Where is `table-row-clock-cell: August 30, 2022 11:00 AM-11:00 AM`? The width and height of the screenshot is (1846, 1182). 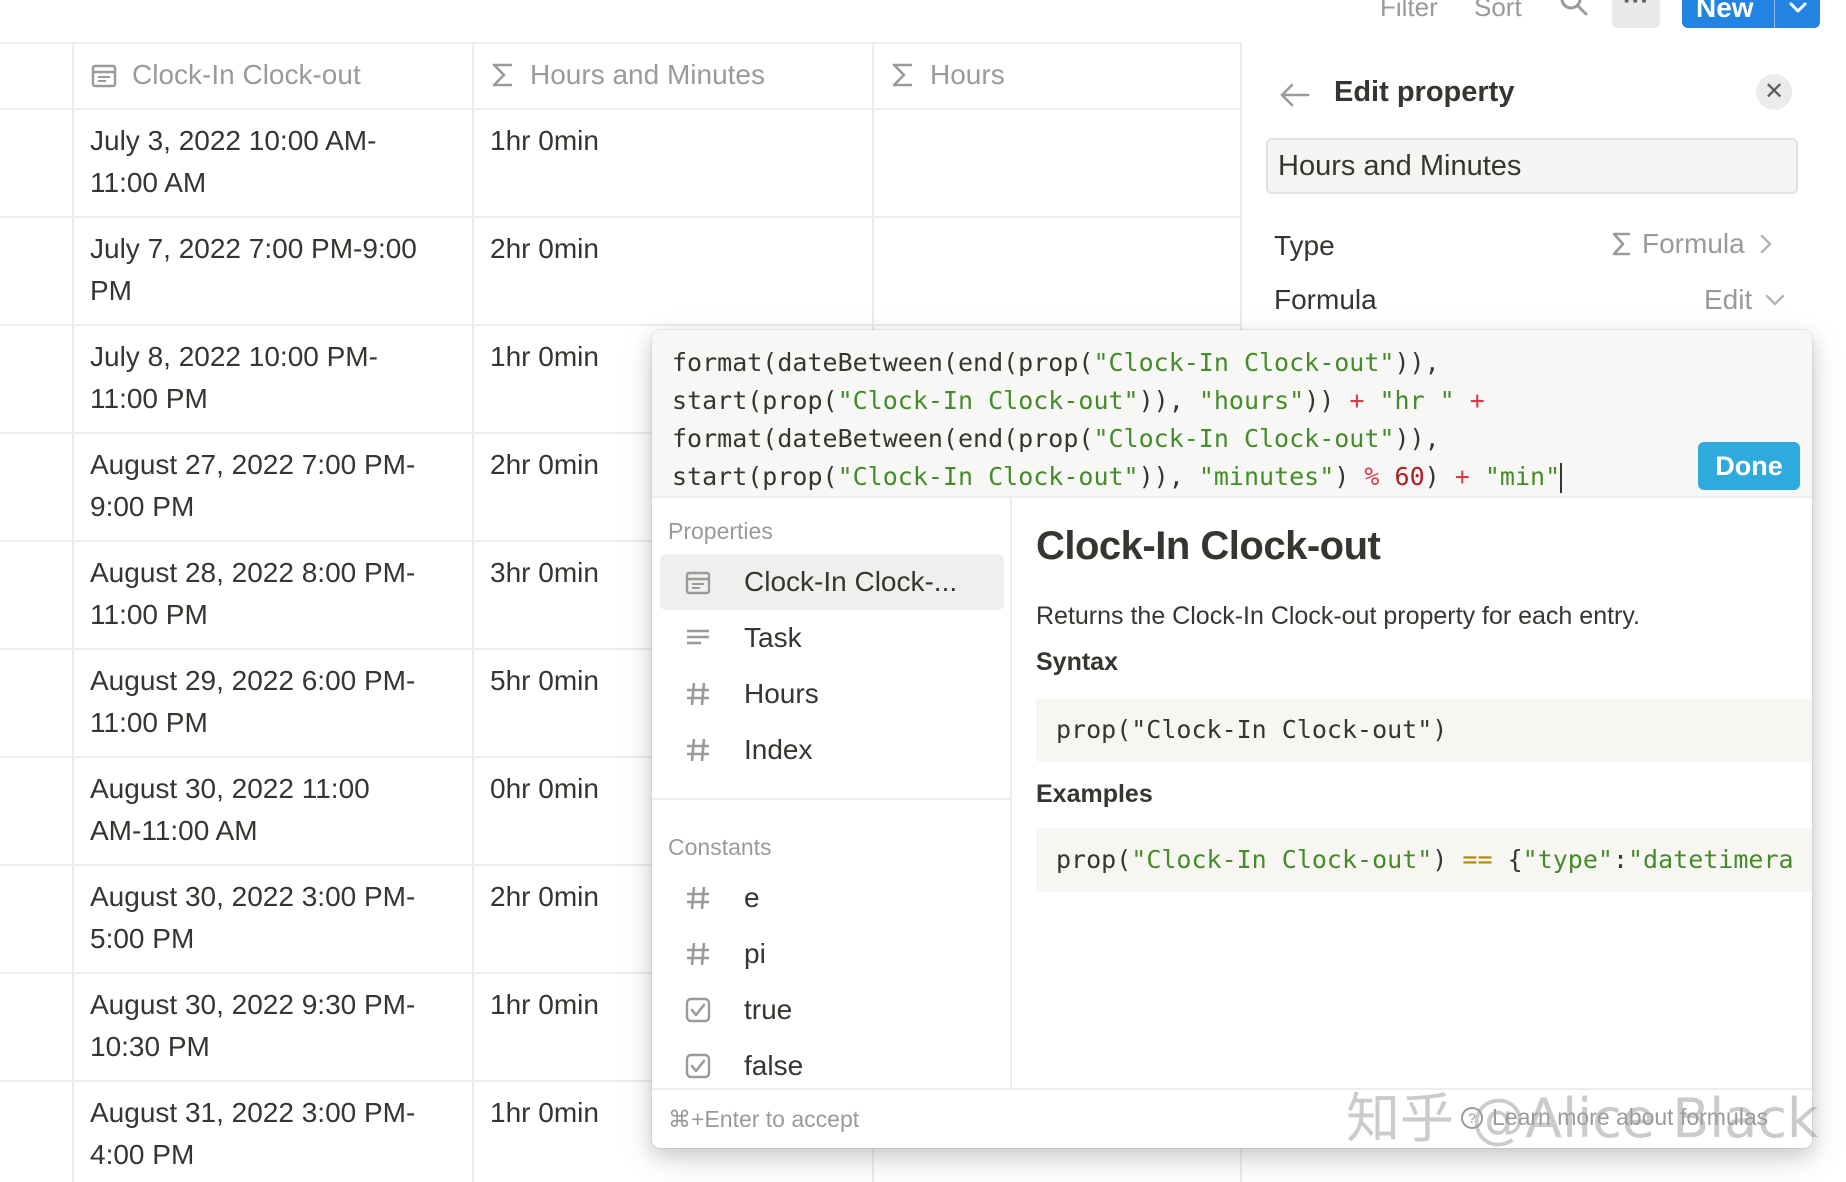
table-row-clock-cell: August 30, 2022 11:00 AM-11:00 AM is located at coordinates (280, 810).